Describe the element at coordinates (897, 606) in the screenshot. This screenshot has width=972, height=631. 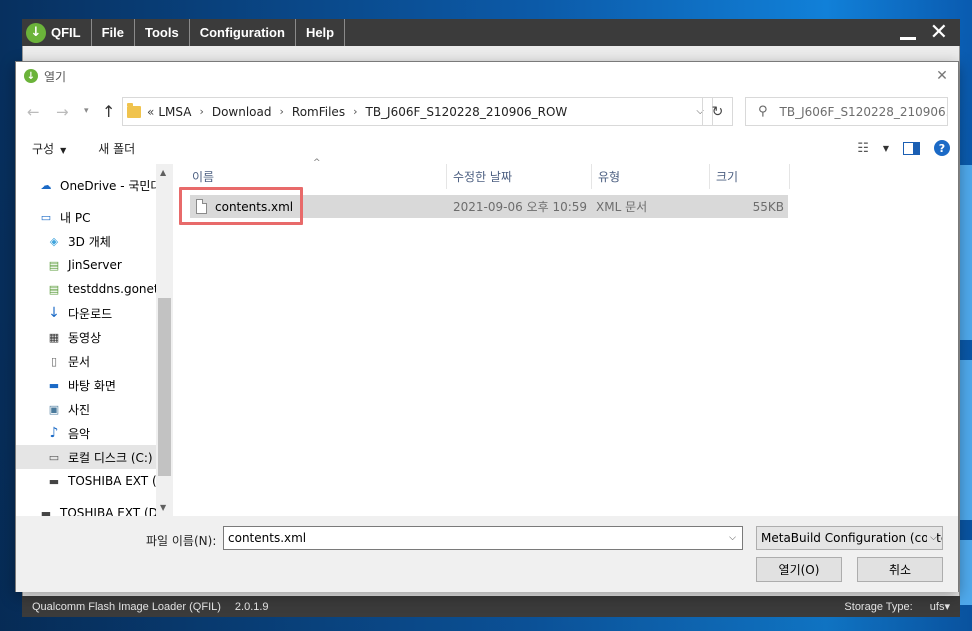
I see `storage-type: Storage Type: ufs▾` at that location.